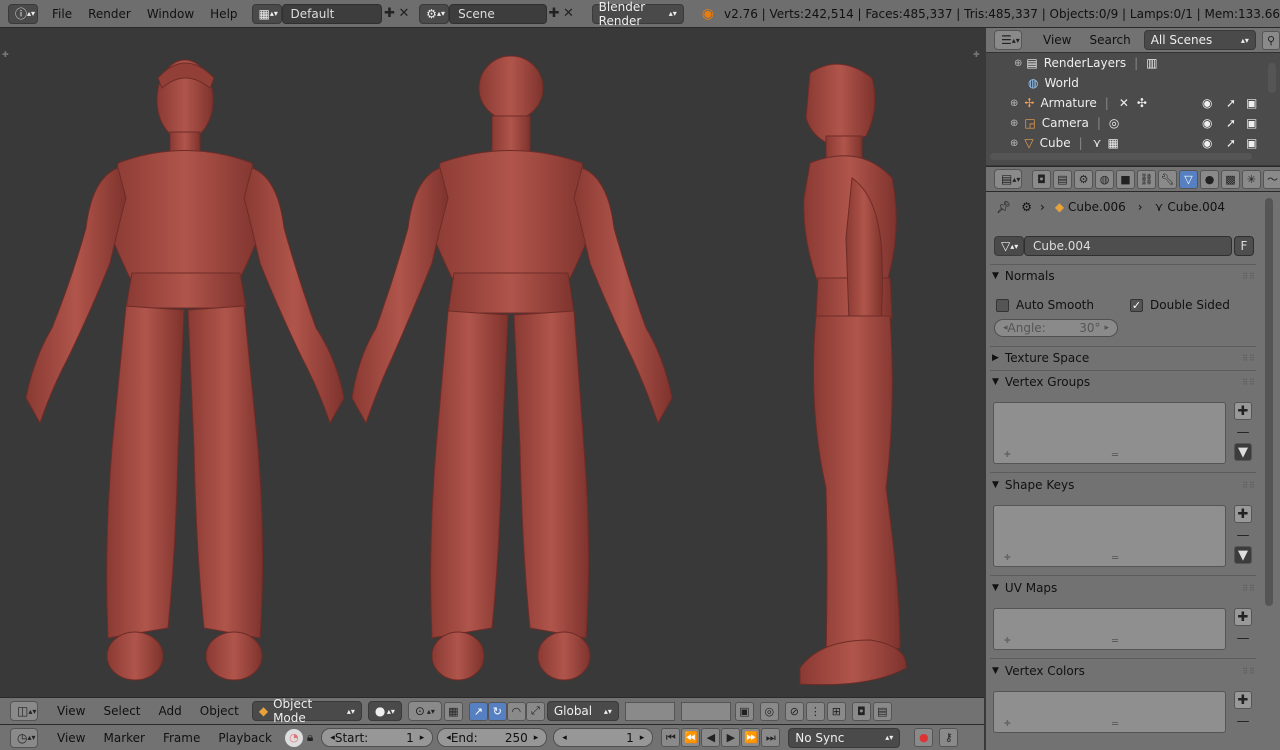 Image resolution: width=1280 pixels, height=750 pixels. What do you see at coordinates (1243, 452) in the screenshot?
I see `vertex-group-specials-icon: ▼` at bounding box center [1243, 452].